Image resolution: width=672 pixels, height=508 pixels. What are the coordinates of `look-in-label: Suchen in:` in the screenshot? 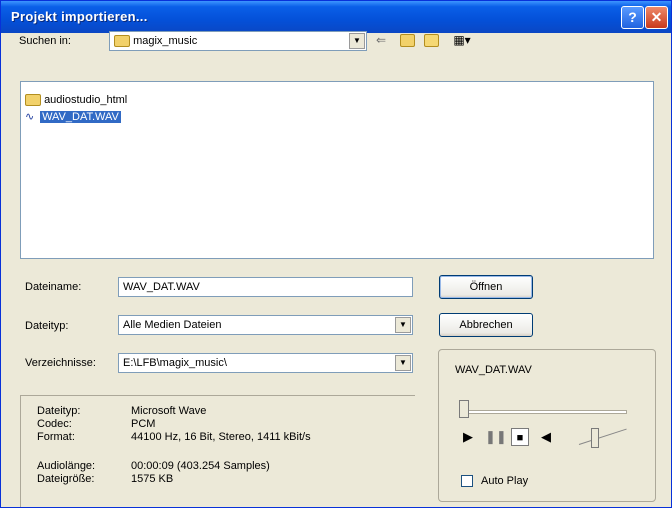 It's located at (45, 41).